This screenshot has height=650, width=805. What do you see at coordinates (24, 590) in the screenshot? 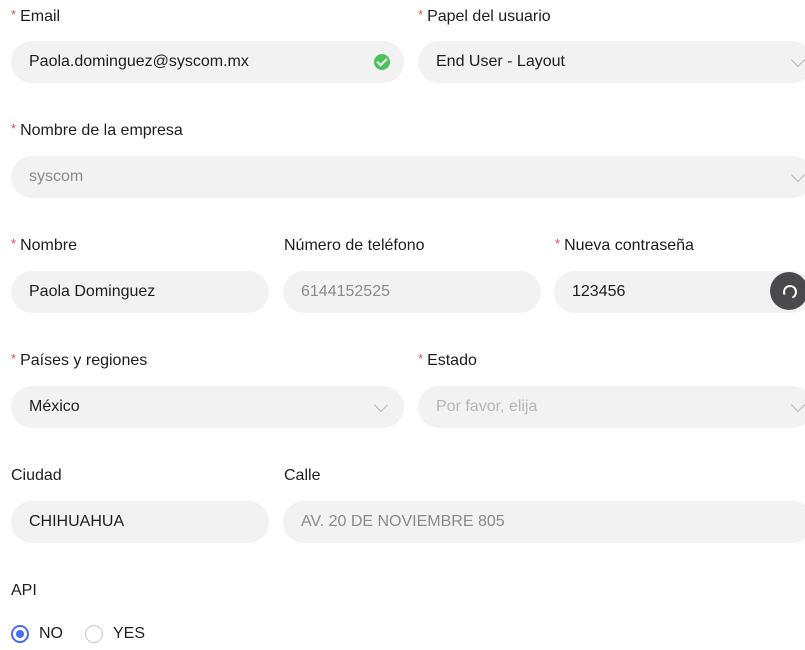
I see `api-label: API` at bounding box center [24, 590].